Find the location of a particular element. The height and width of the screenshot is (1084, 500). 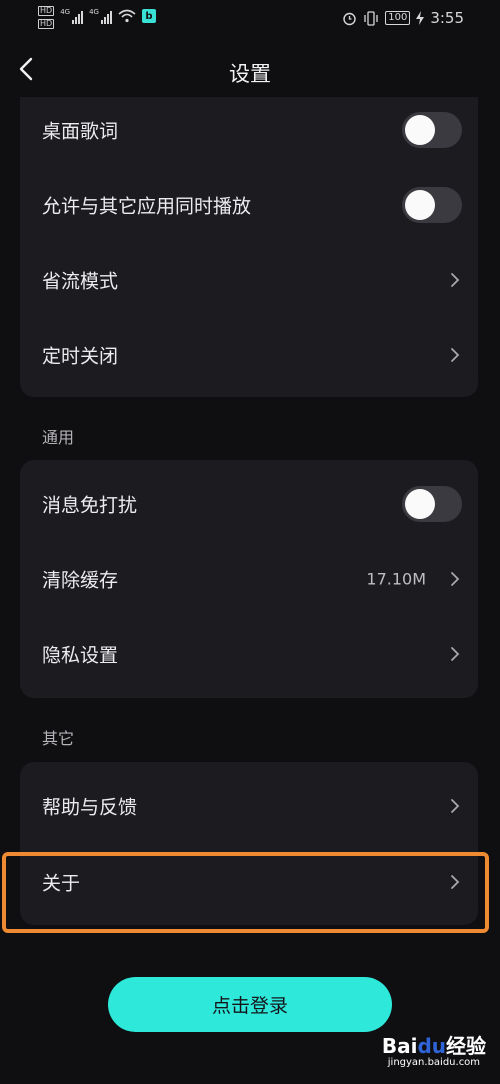

wifi-icon is located at coordinates (127, 16).